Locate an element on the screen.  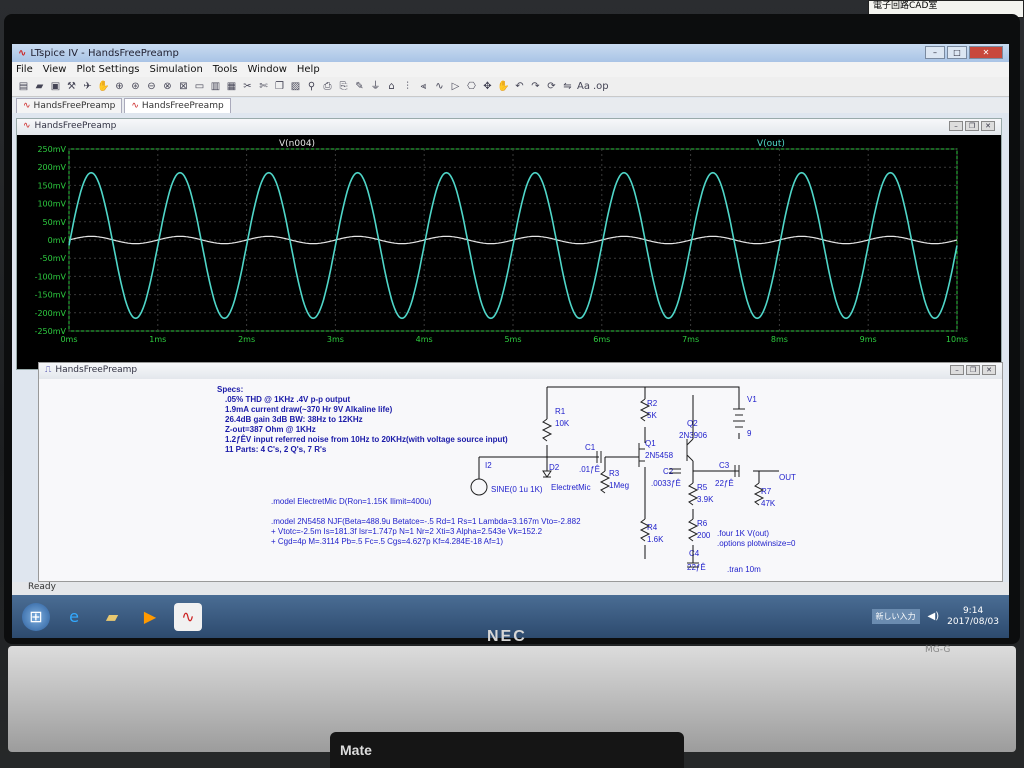
plot-close-button: ✕ is located at coordinates (988, 126).